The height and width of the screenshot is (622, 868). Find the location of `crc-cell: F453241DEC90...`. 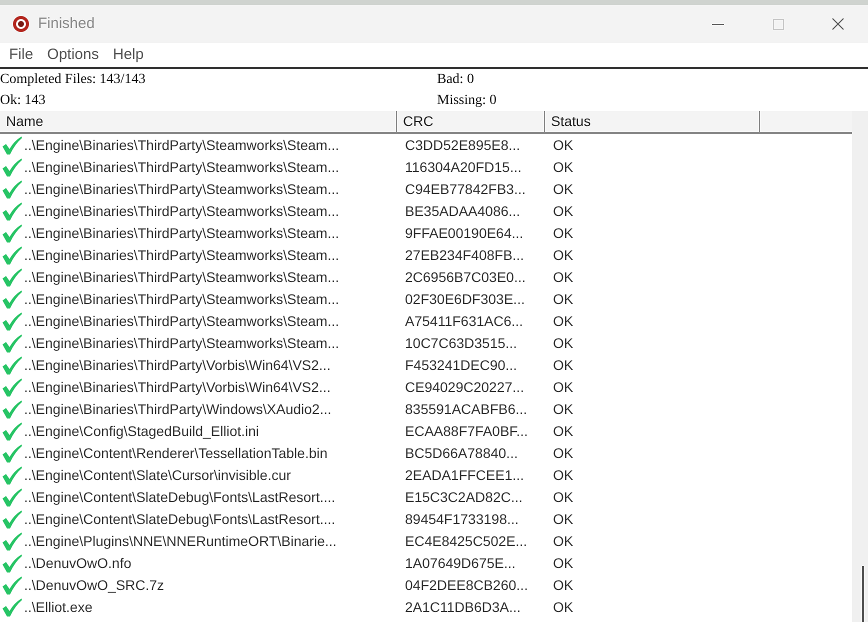

crc-cell: F453241DEC90... is located at coordinates (461, 364).